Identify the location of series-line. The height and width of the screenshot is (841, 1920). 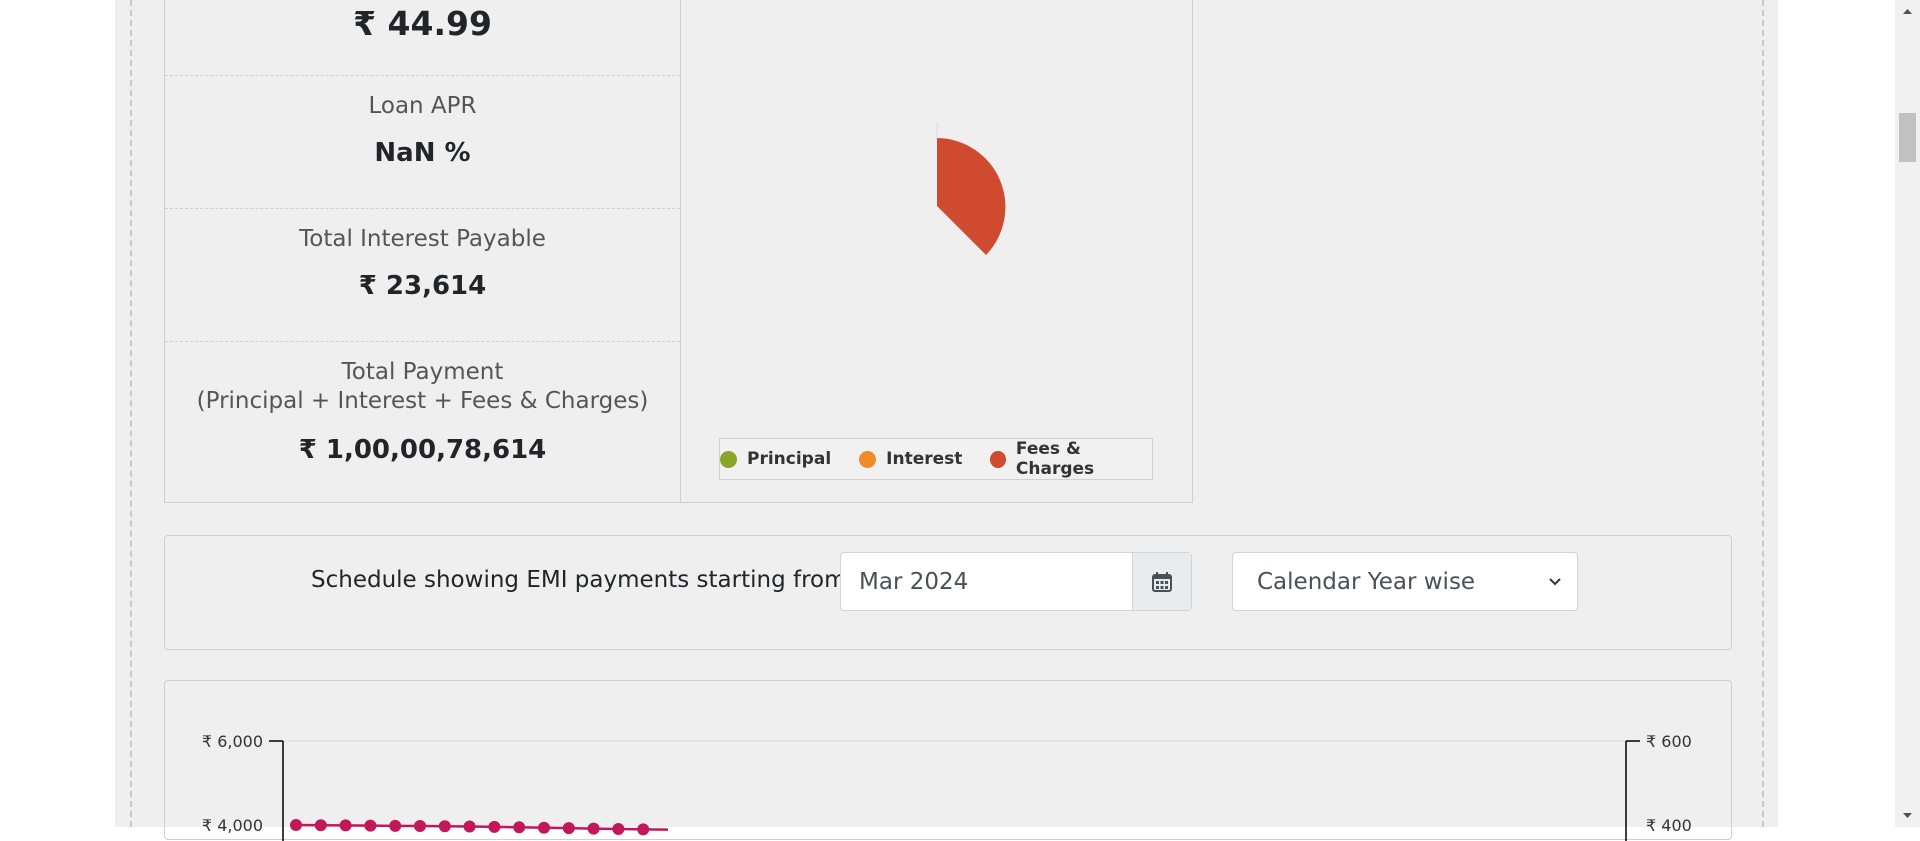
(482, 827).